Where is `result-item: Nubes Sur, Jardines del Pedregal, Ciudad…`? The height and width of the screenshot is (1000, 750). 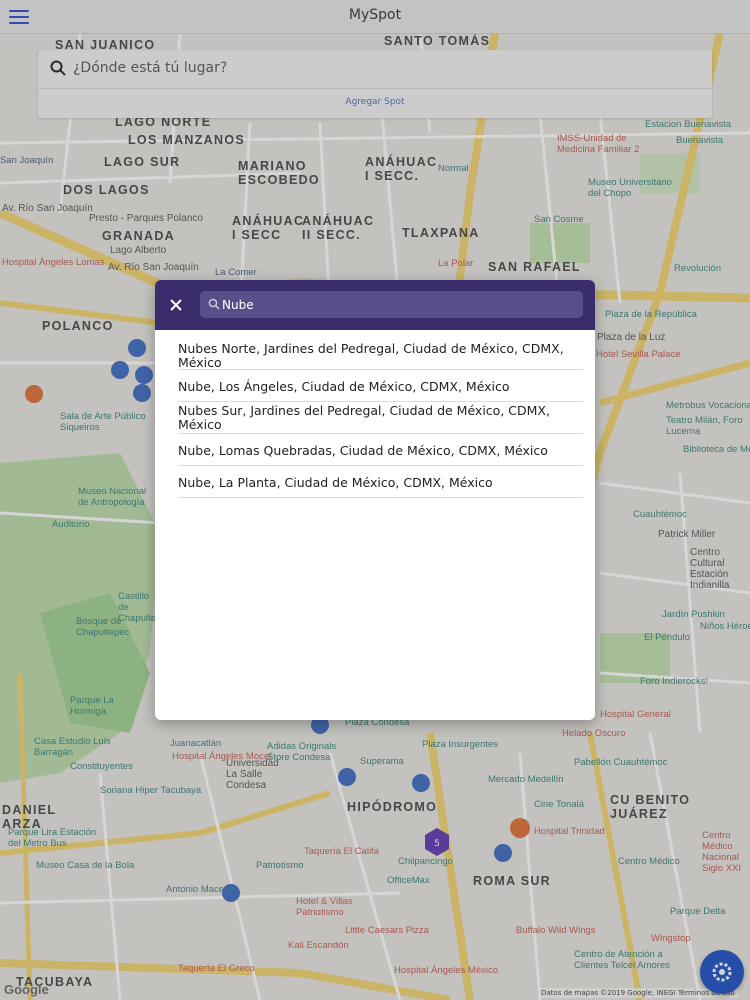
result-item: Nubes Sur, Jardines del Pedregal, Ciudad… is located at coordinates (380, 418).